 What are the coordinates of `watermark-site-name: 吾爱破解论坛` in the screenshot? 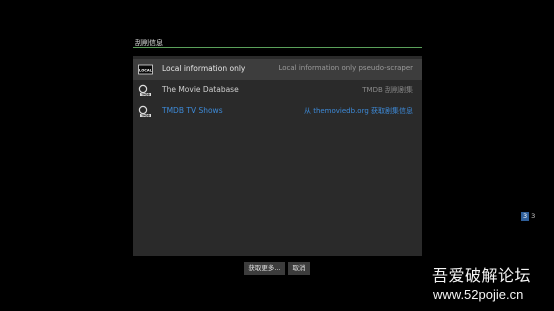 It's located at (482, 275).